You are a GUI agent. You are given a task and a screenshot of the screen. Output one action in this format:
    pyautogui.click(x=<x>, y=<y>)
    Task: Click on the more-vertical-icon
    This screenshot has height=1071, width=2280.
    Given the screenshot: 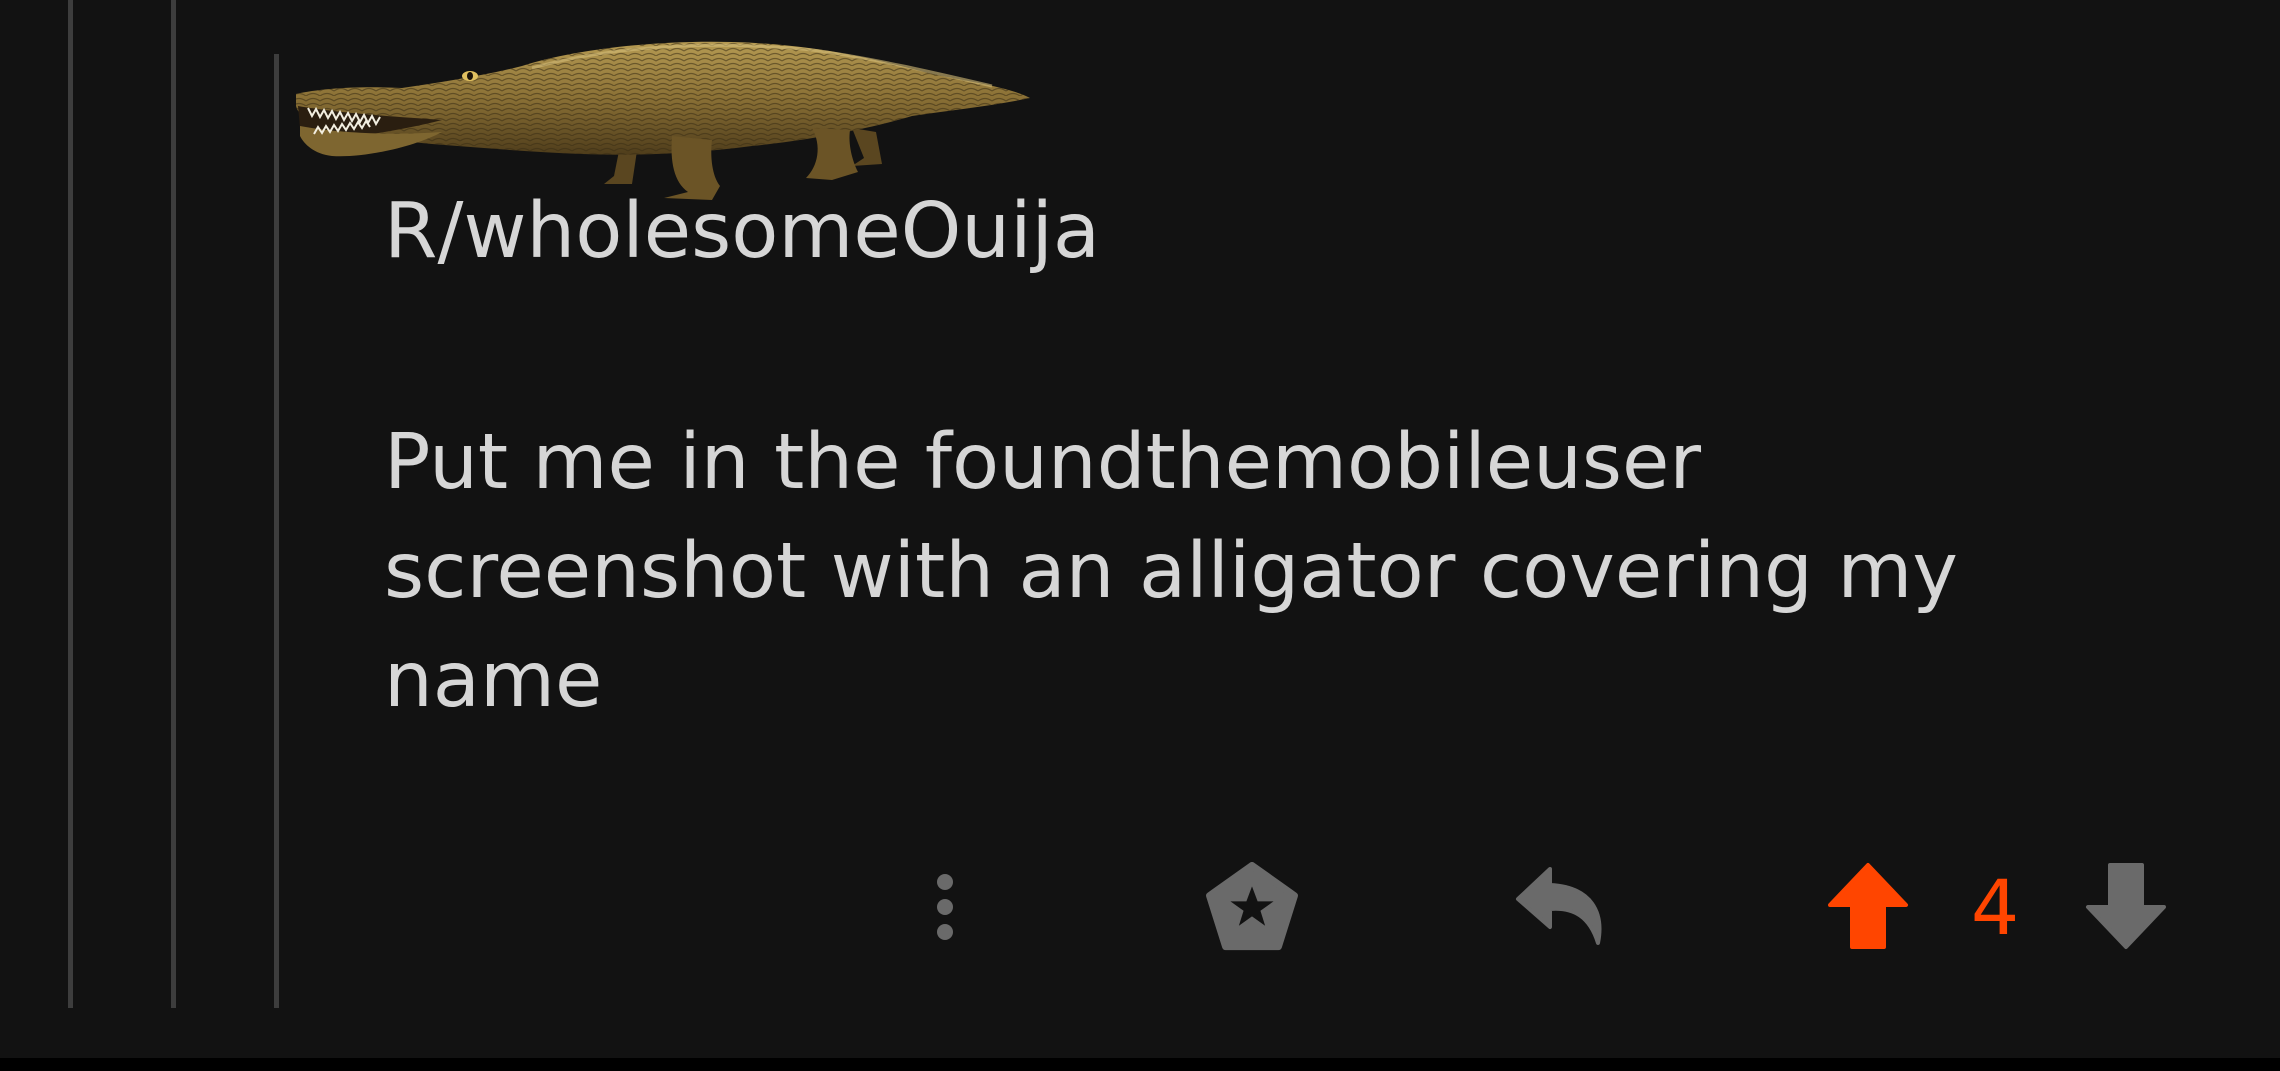 What is the action you would take?
    pyautogui.click(x=945, y=907)
    